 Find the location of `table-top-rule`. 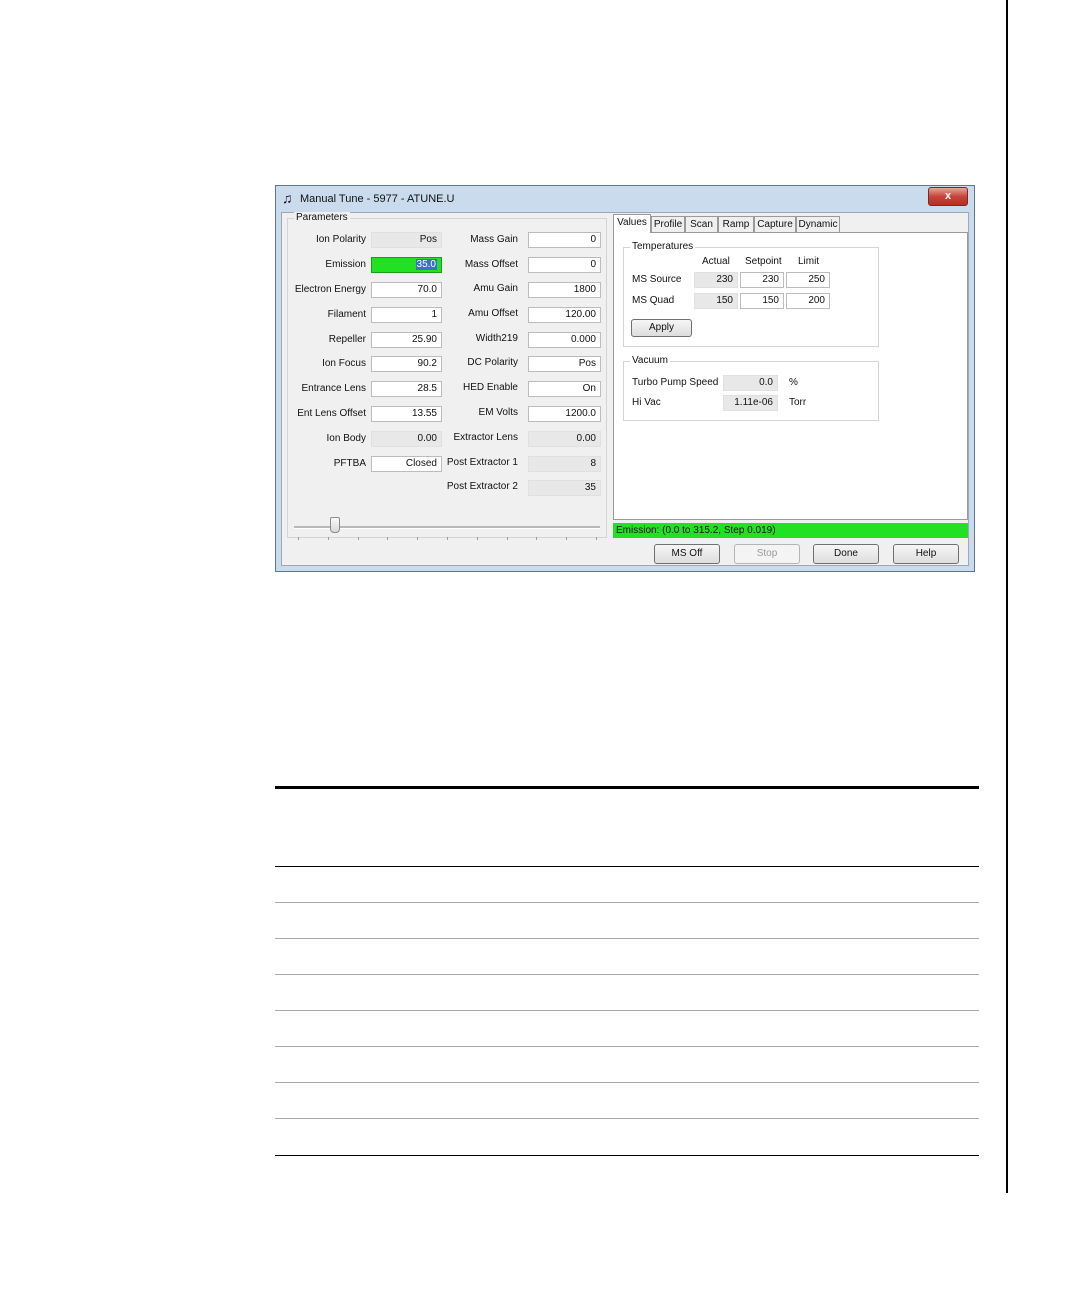

table-top-rule is located at coordinates (627, 787).